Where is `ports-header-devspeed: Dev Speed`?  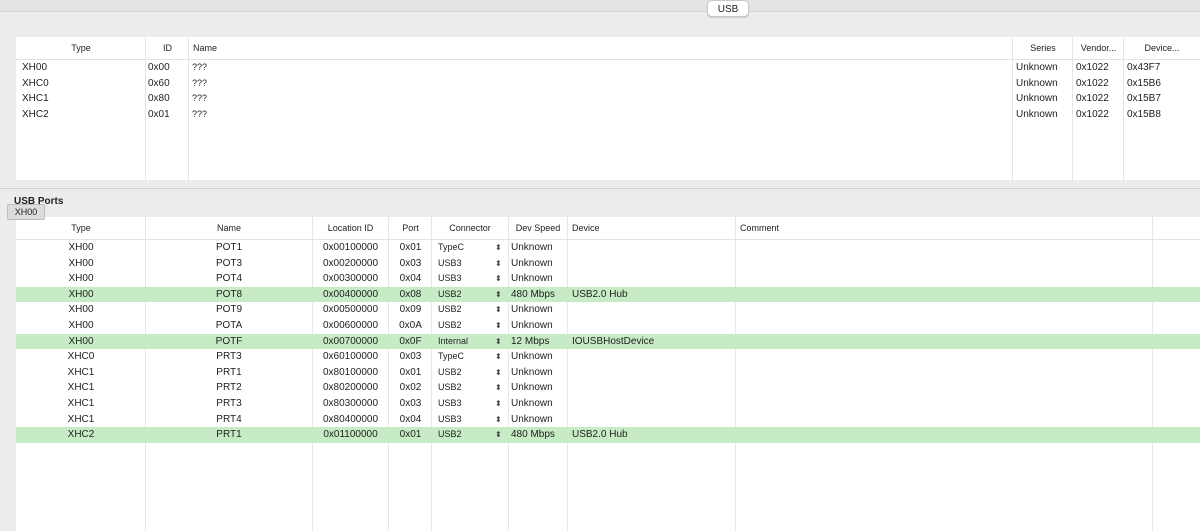 ports-header-devspeed: Dev Speed is located at coordinates (538, 228).